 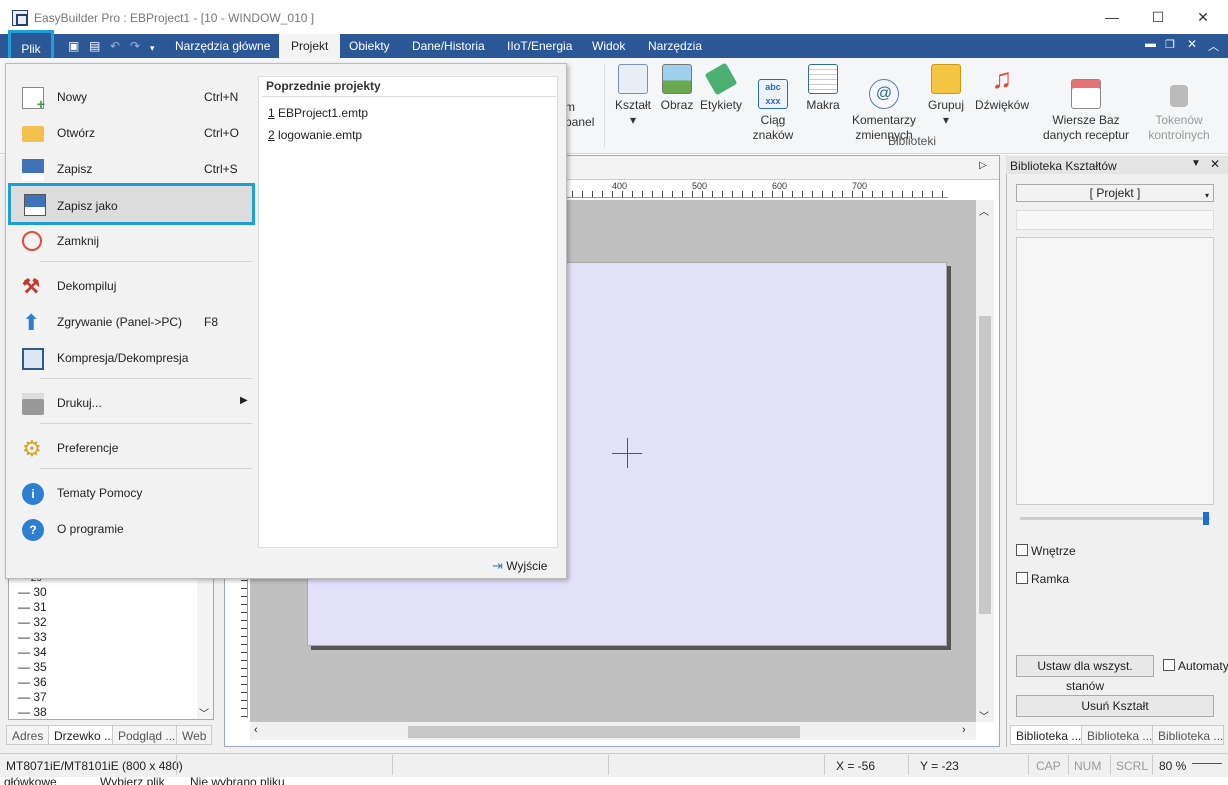 I want to click on tree-row: — 32, so click(x=32, y=622).